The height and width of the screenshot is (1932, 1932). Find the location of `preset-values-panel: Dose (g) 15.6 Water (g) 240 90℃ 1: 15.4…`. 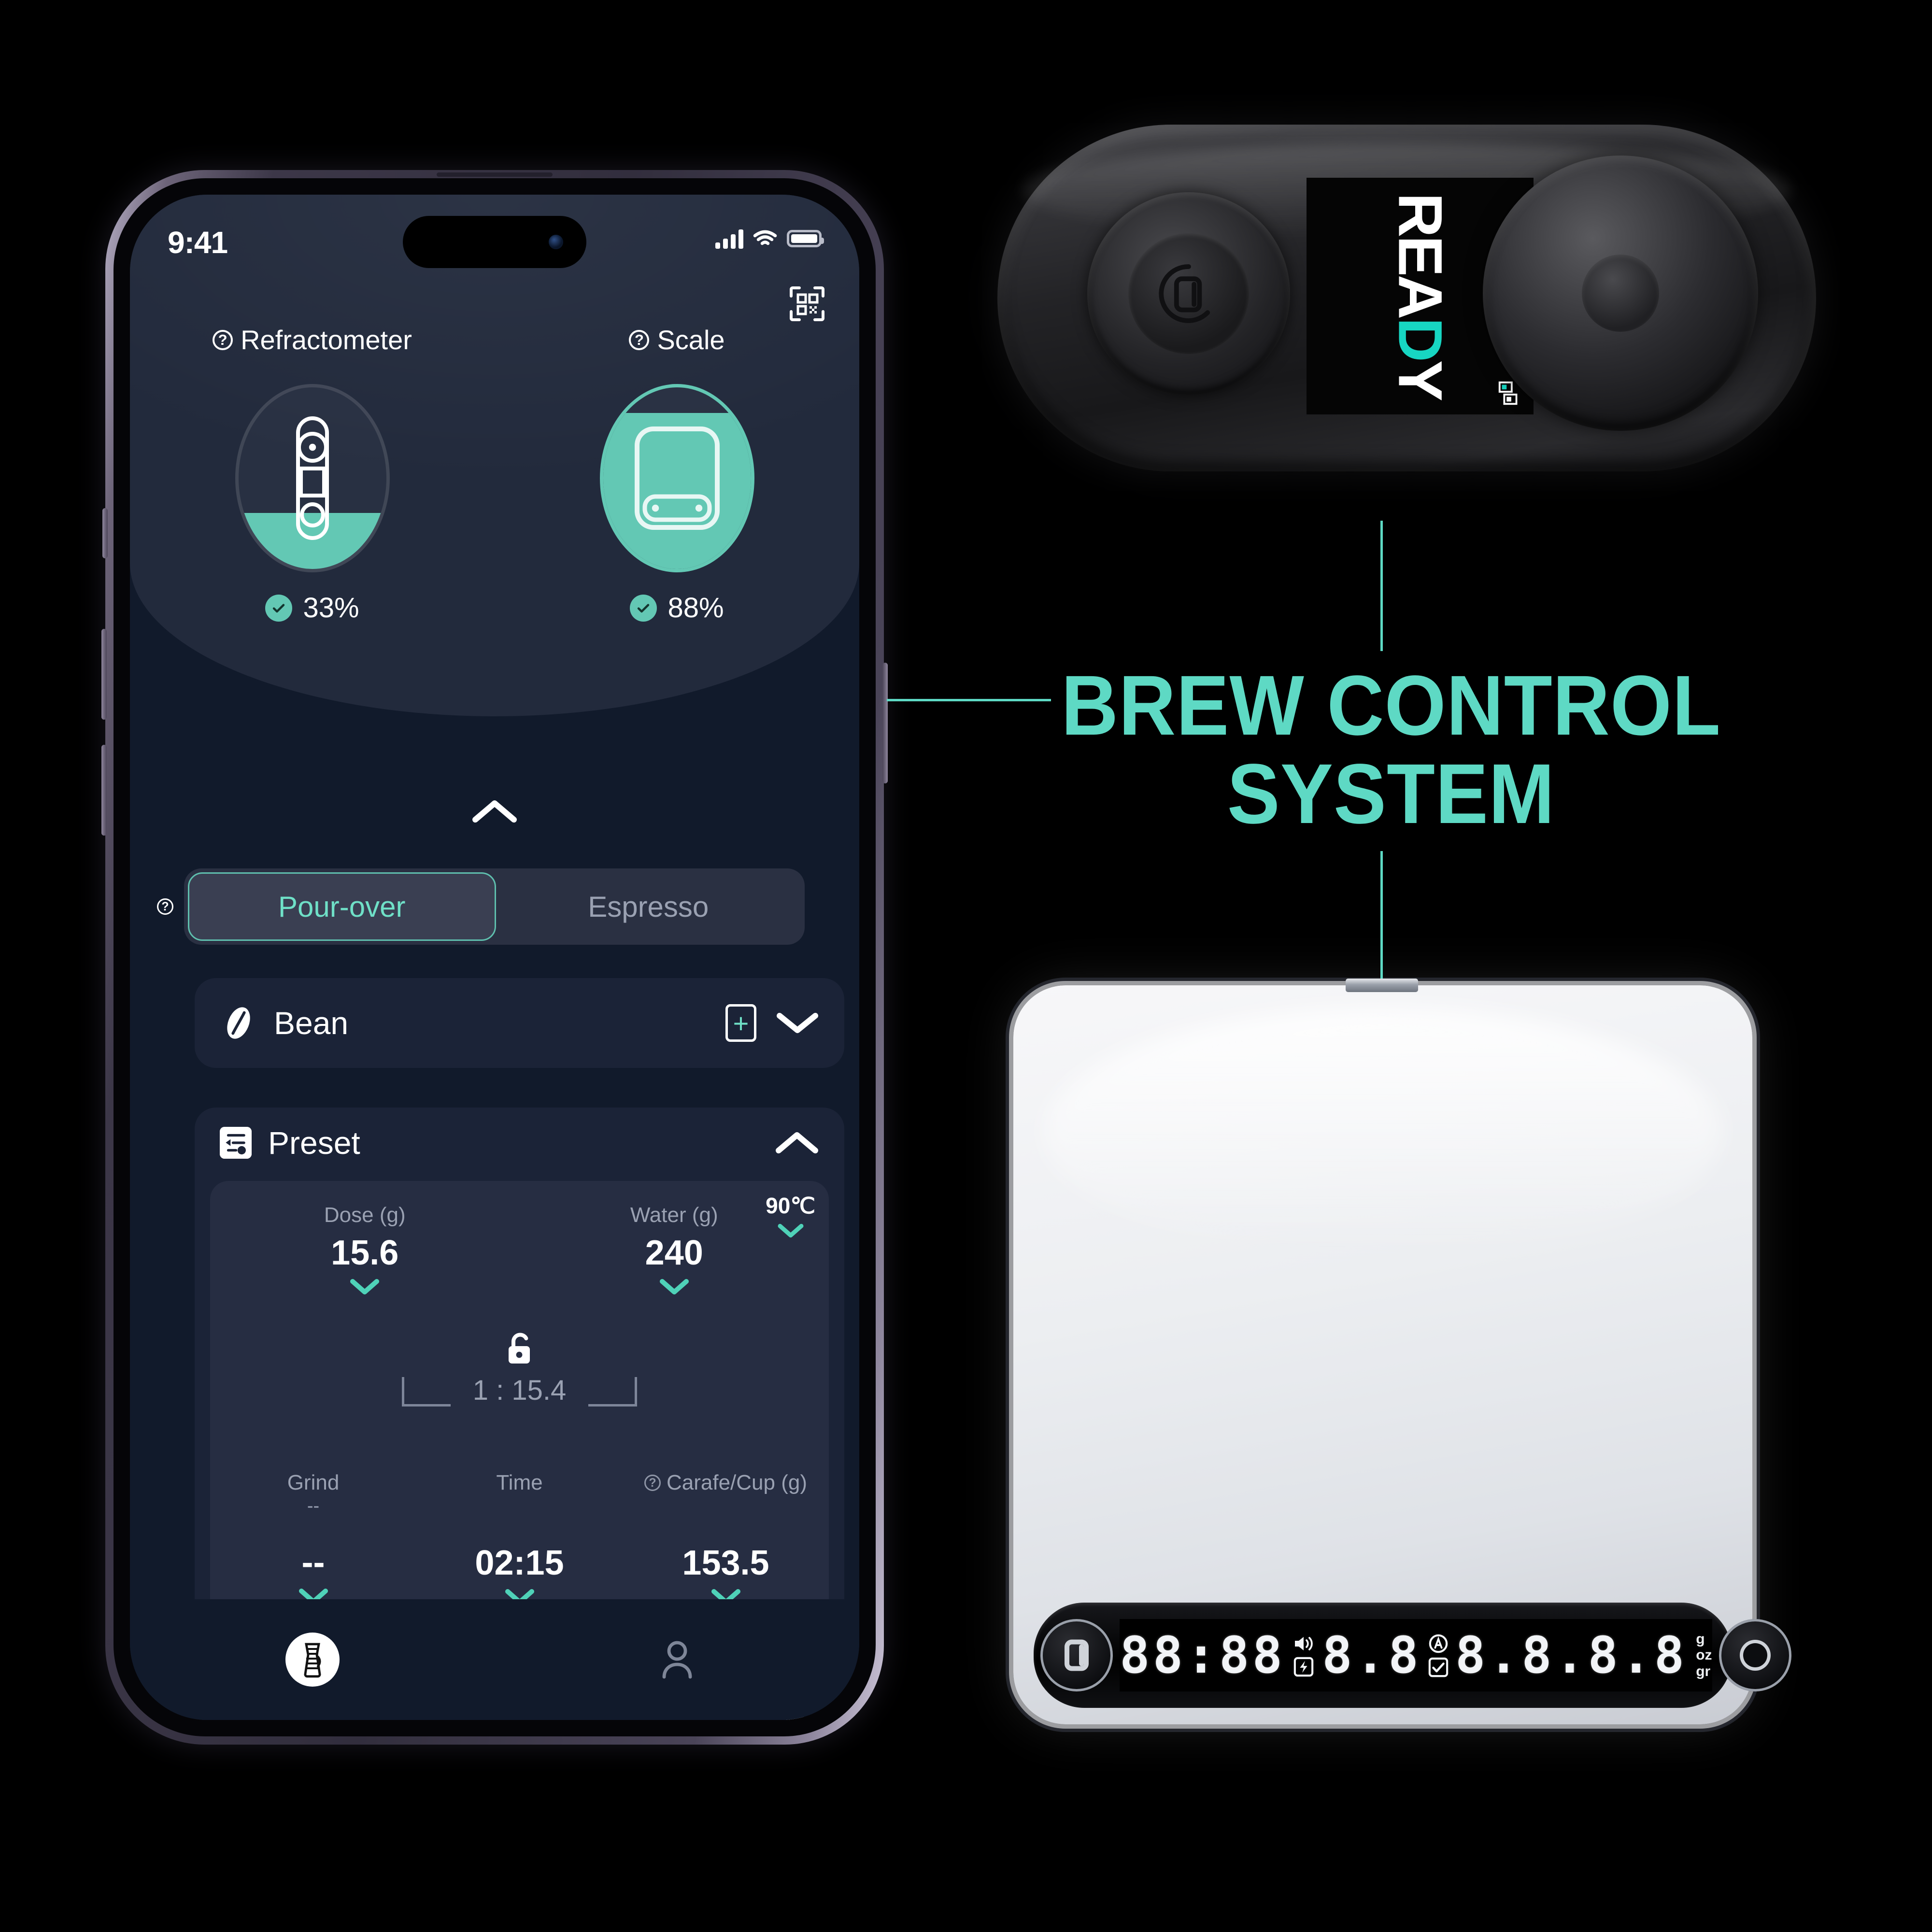

preset-values-panel: Dose (g) 15.6 Water (g) 240 90℃ 1: 15.4… is located at coordinates (519, 1415).